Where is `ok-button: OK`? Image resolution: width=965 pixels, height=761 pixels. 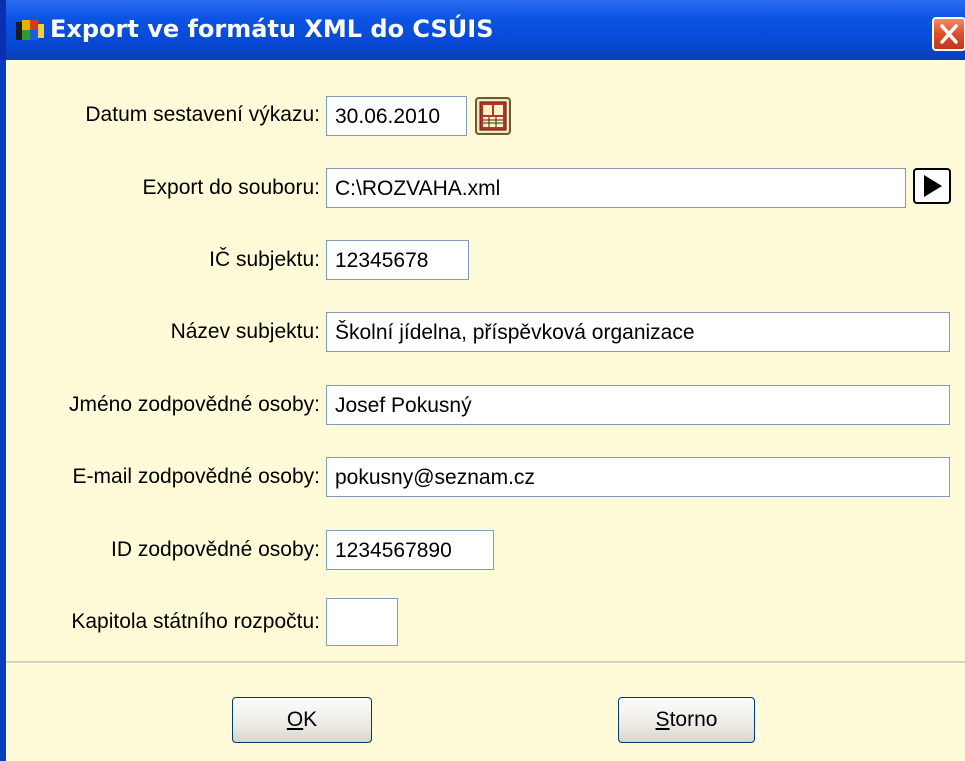 ok-button: OK is located at coordinates (302, 720).